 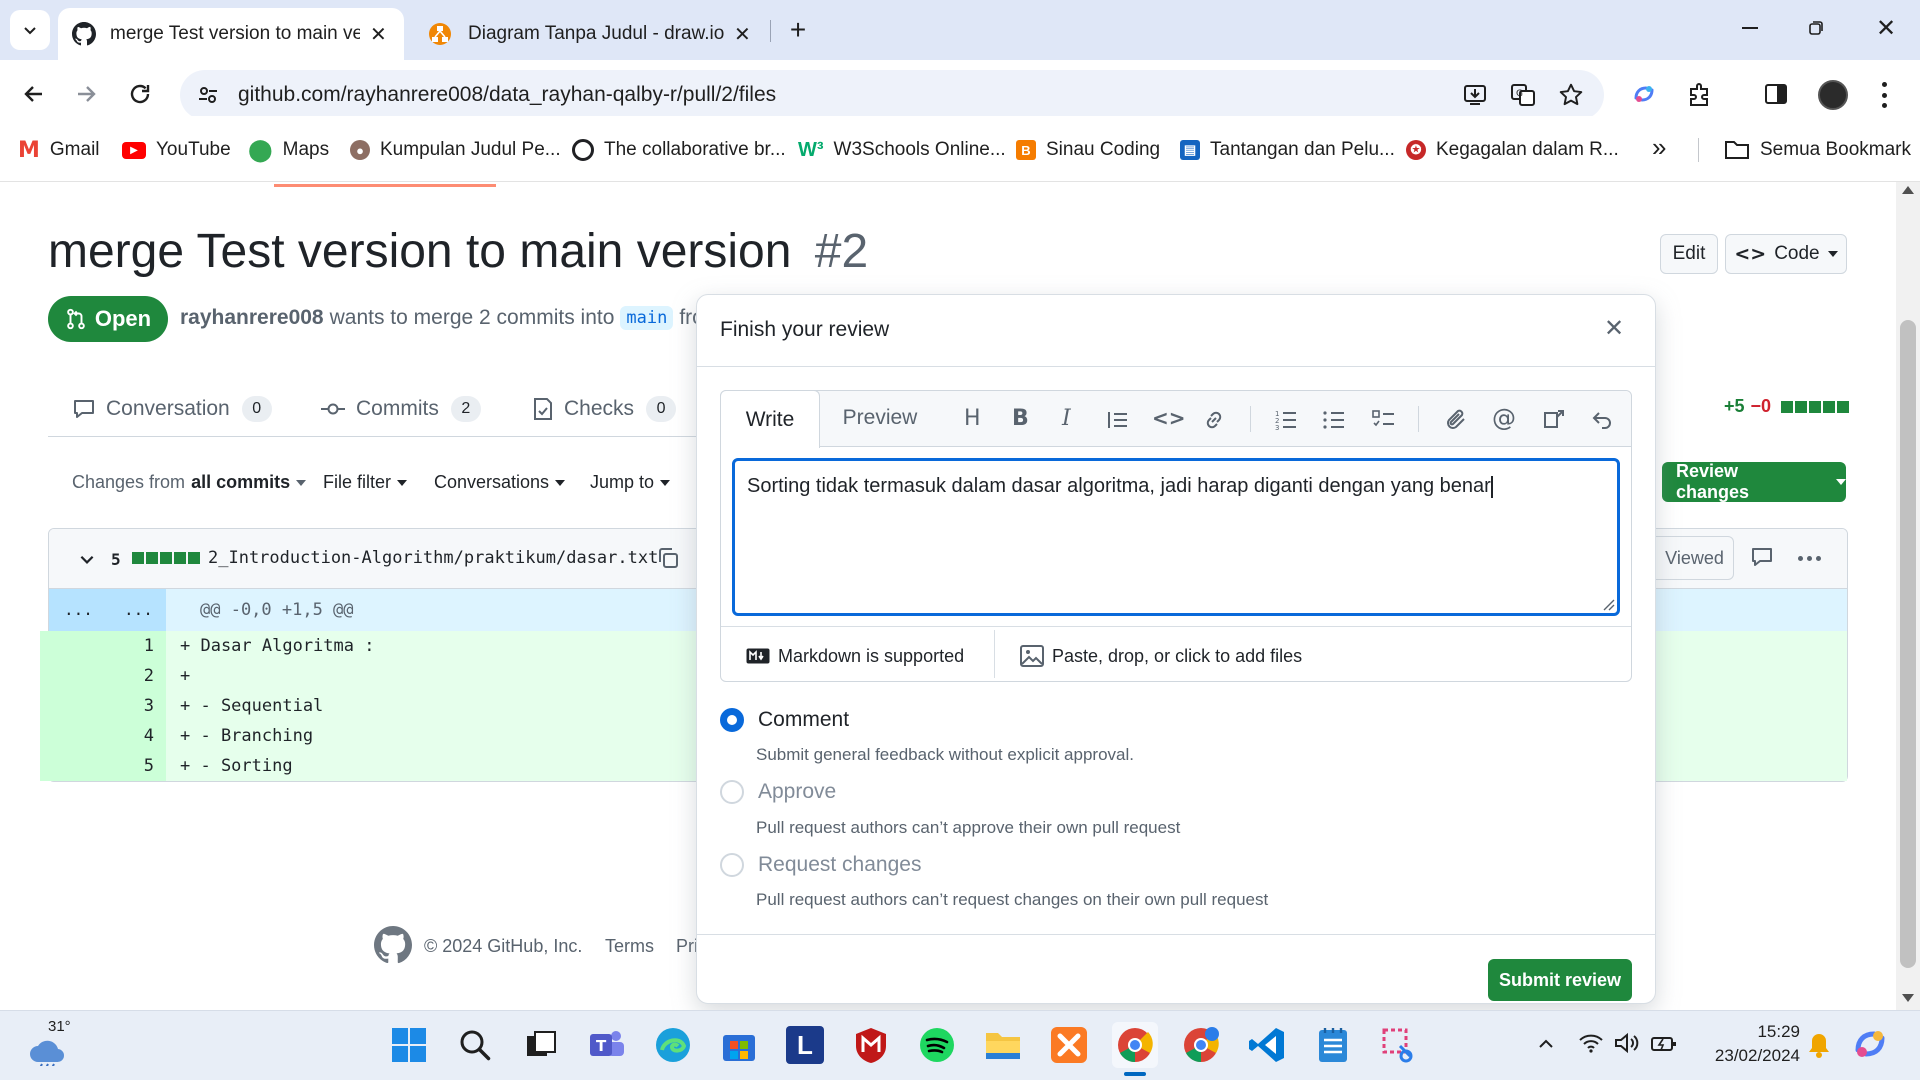 I want to click on submit-review-button: Submit review, so click(x=1560, y=980).